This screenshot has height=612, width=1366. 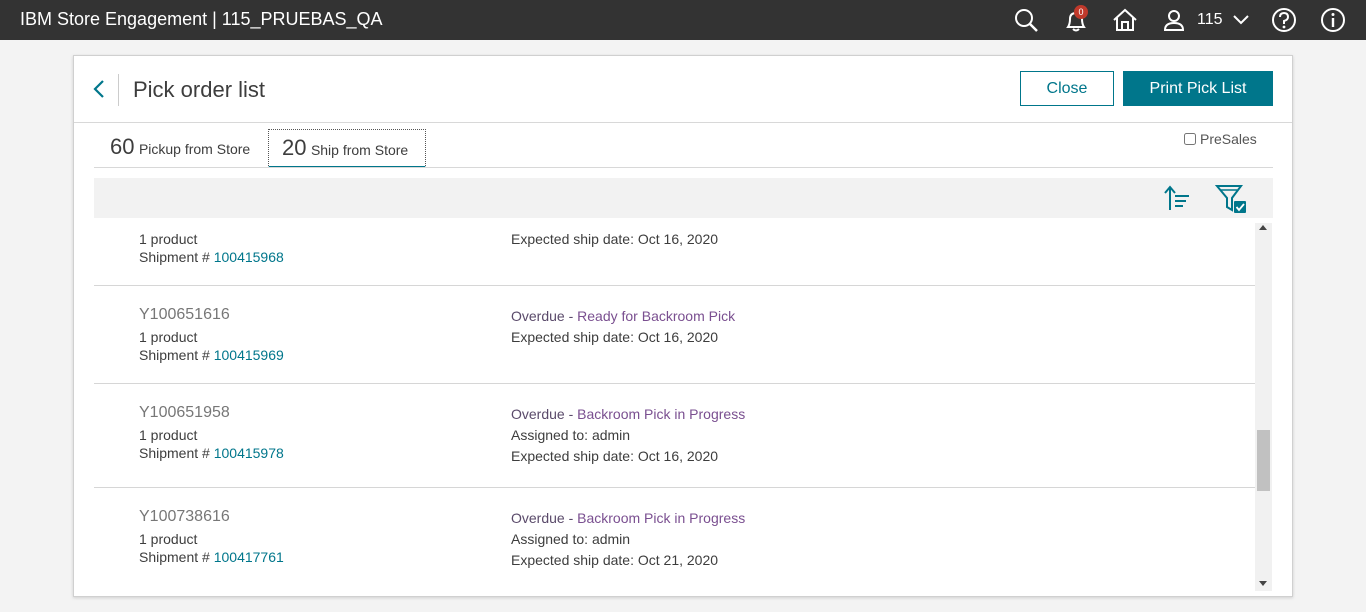 What do you see at coordinates (1241, 20) in the screenshot?
I see `chevron-down-icon` at bounding box center [1241, 20].